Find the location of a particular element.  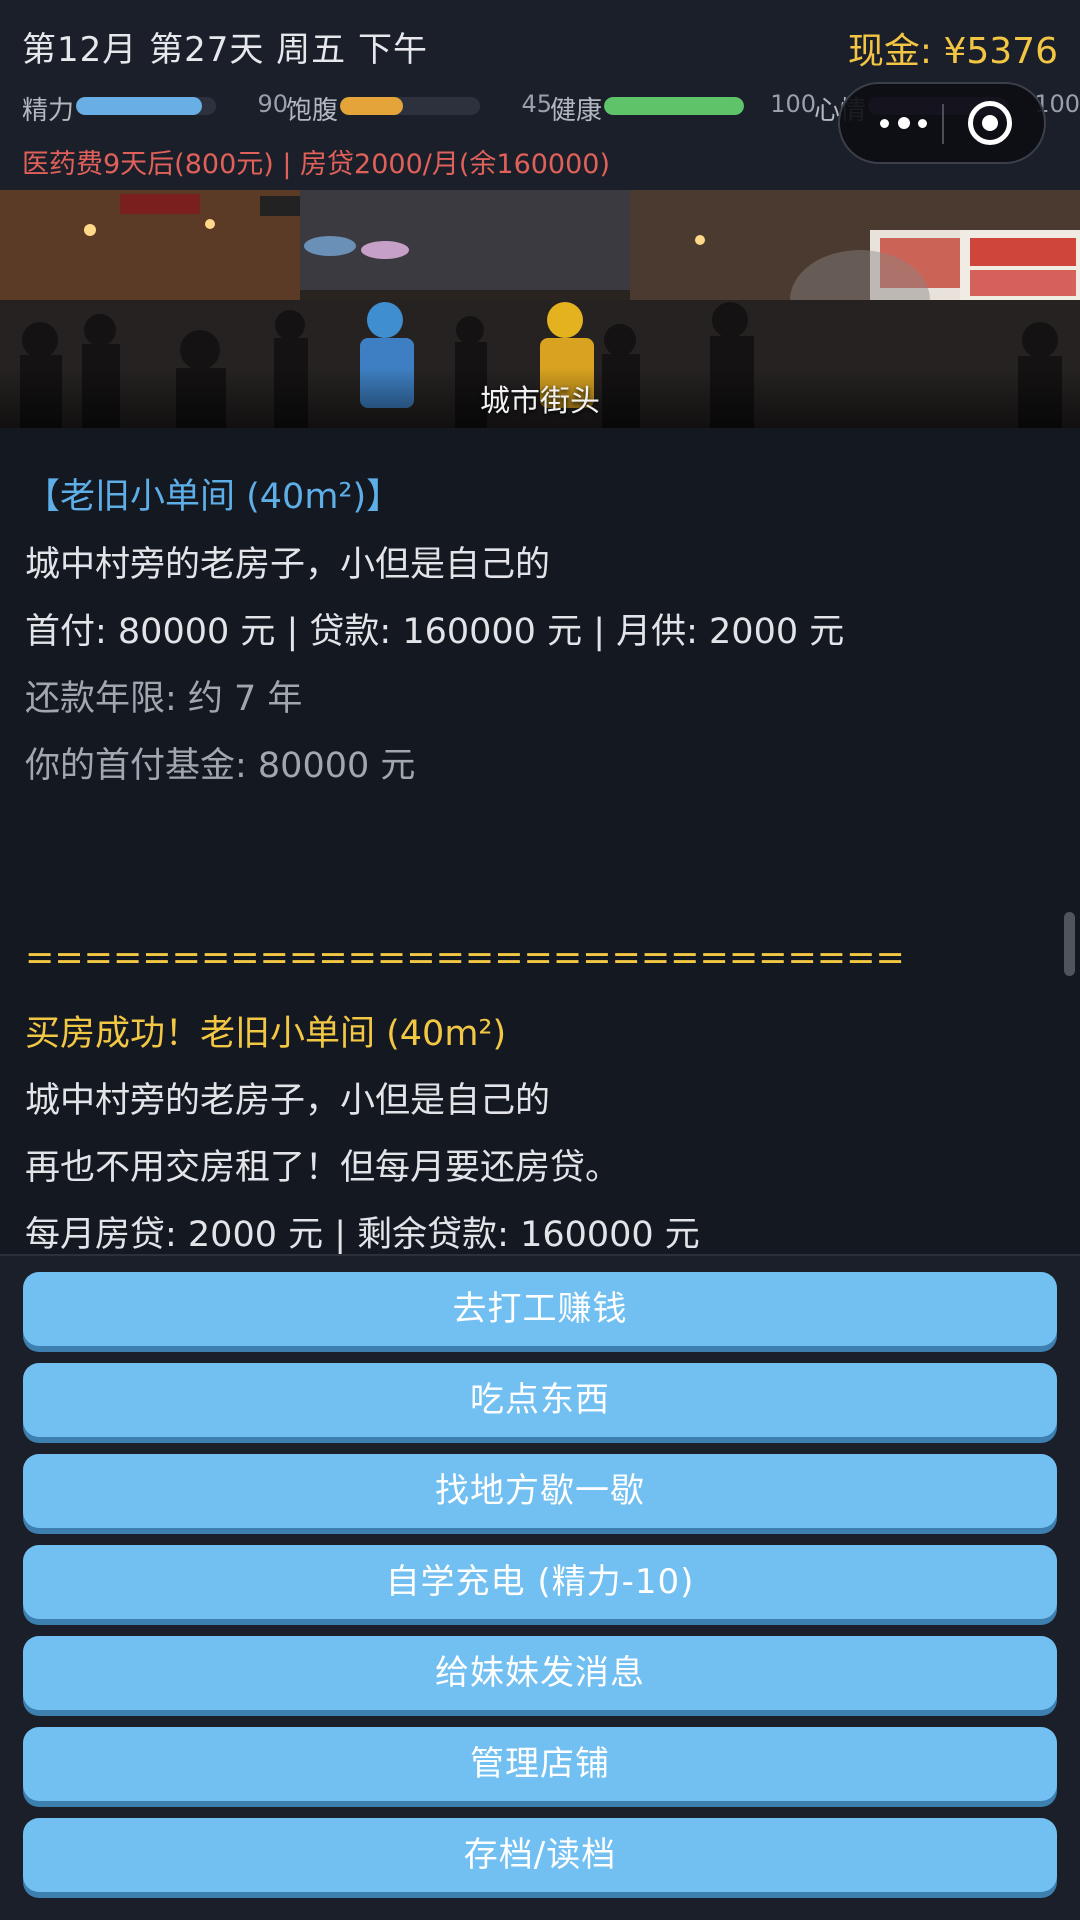

no-rent-note: 再也不用交房租了！但每月要还房贷。 is located at coordinates (323, 1168).